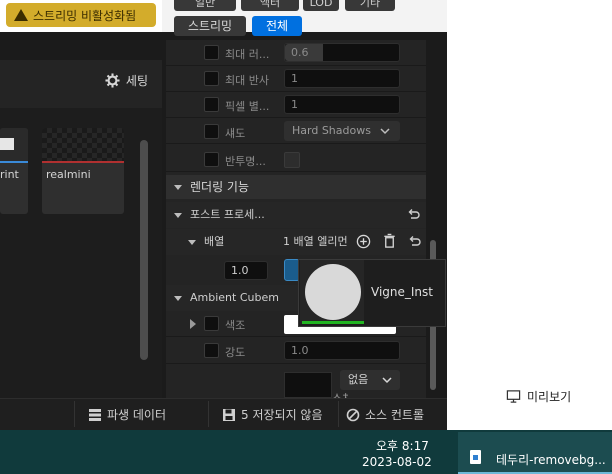 This screenshot has height=474, width=612. What do you see at coordinates (193, 324) in the screenshot?
I see `expand-icon` at bounding box center [193, 324].